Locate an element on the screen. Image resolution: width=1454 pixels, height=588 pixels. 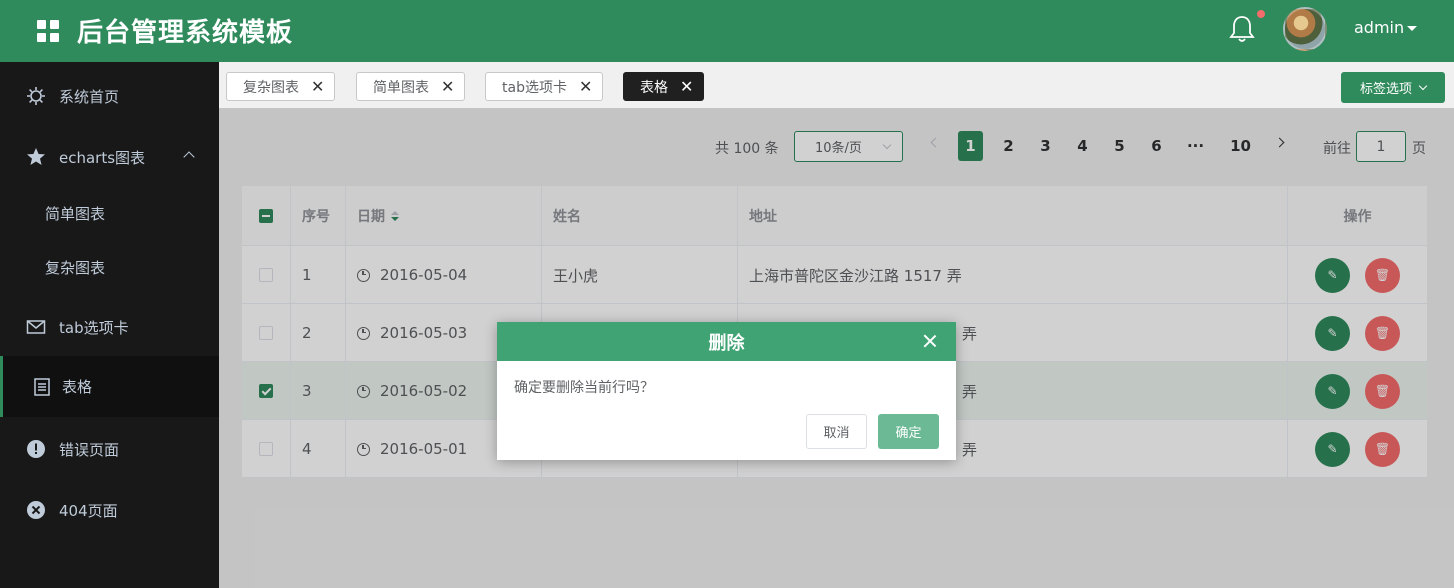
sidebar-item-tabs: tab选项卡 is located at coordinates (109, 327).